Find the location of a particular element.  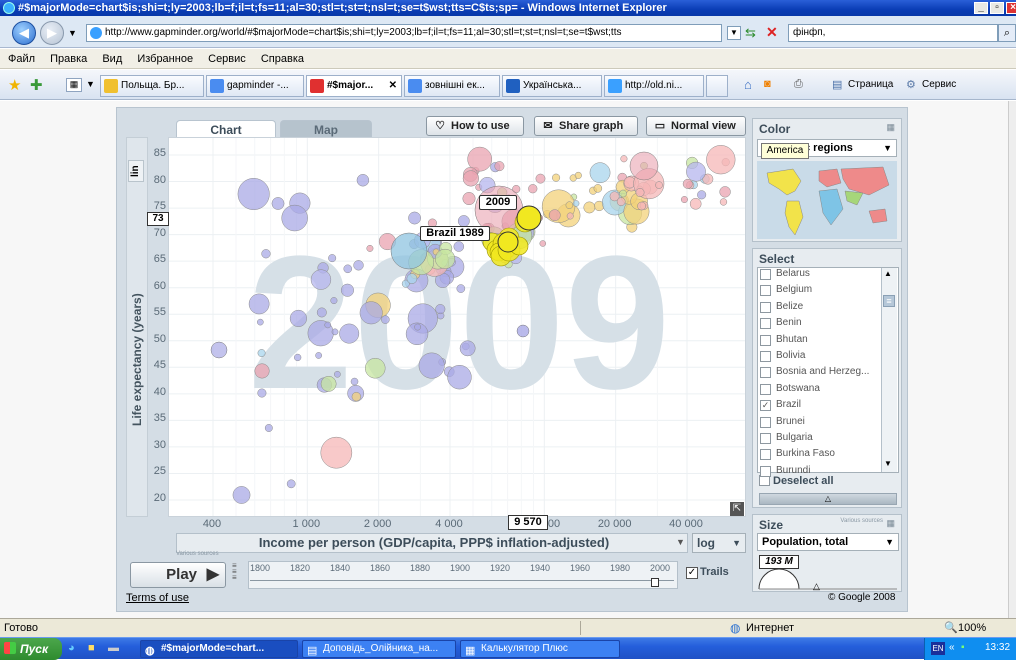

quicklaunch-media-icon: ▬ is located at coordinates (113, 648).